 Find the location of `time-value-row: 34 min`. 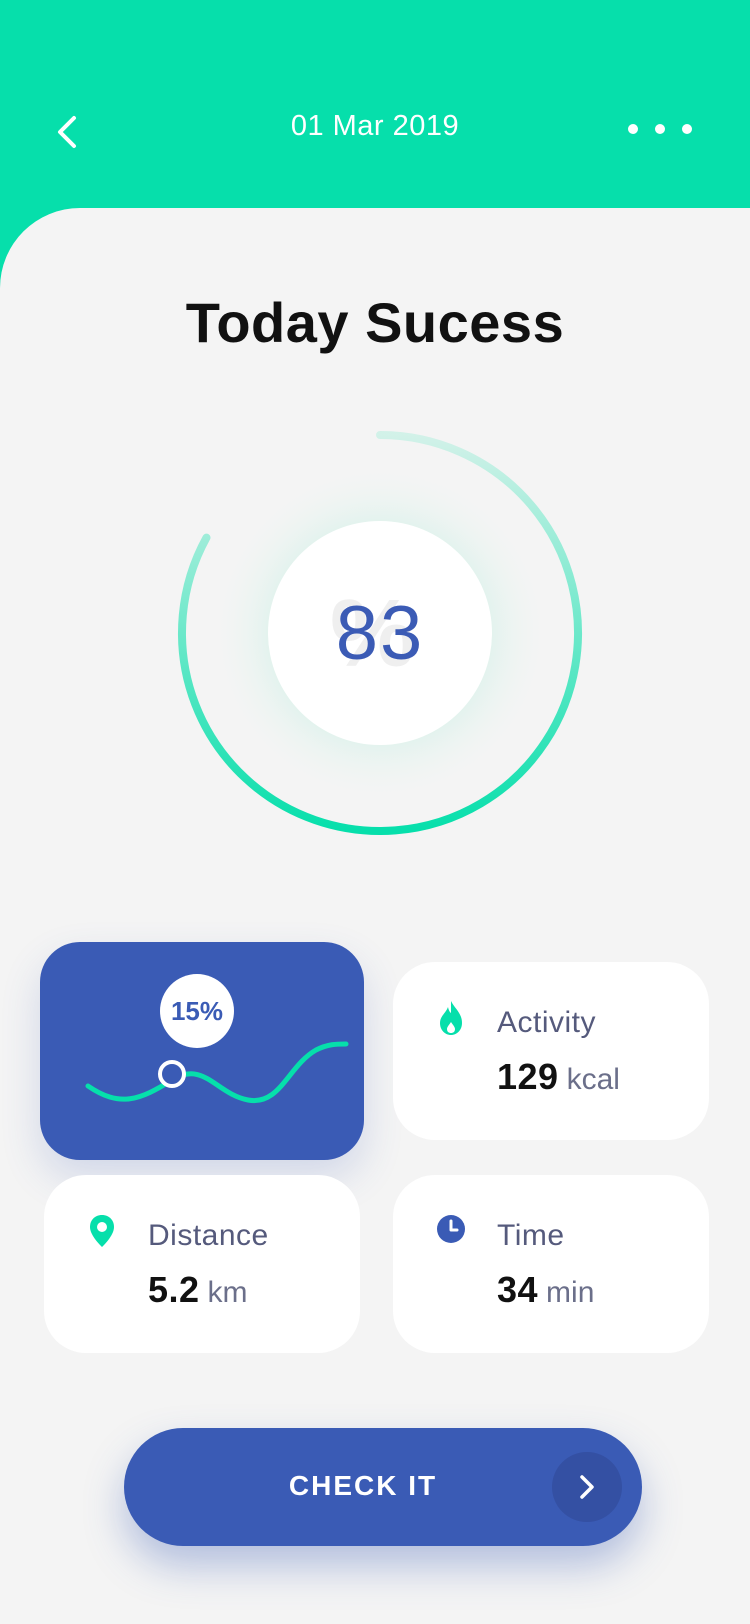

time-value-row: 34 min is located at coordinates (545, 1290).